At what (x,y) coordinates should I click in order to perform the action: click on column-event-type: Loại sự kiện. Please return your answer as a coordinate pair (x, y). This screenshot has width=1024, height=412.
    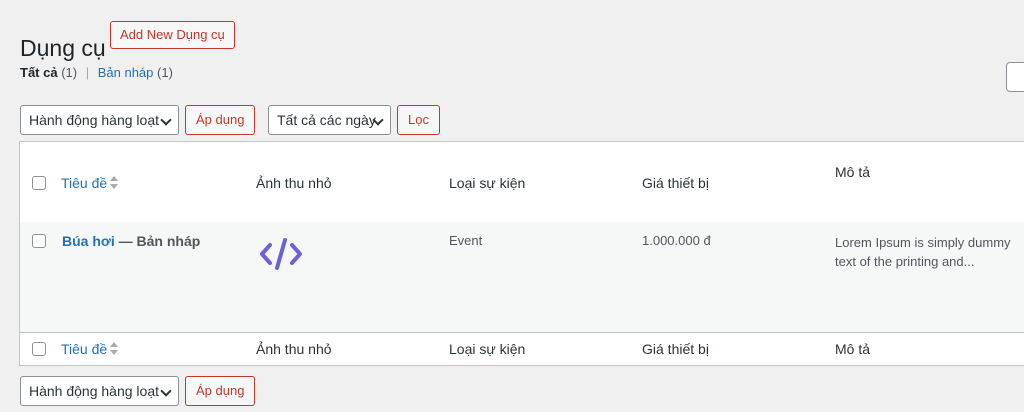
    Looking at the image, I should click on (487, 183).